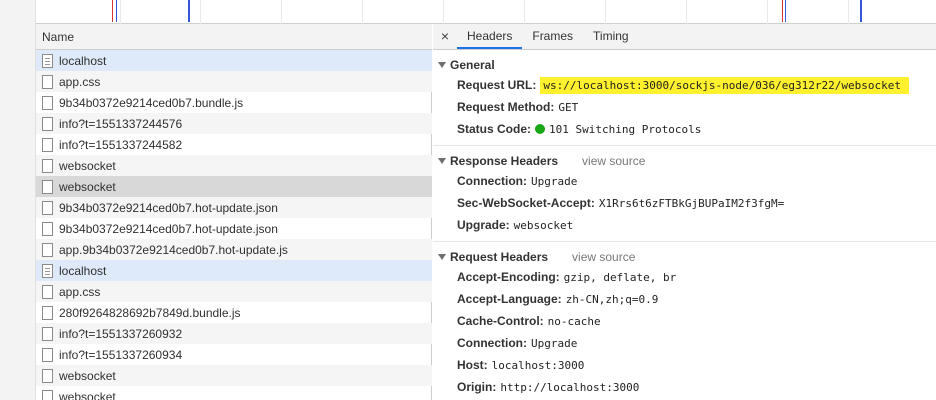 The image size is (936, 400). What do you see at coordinates (613, 161) in the screenshot?
I see `response-view-source-link: view source` at bounding box center [613, 161].